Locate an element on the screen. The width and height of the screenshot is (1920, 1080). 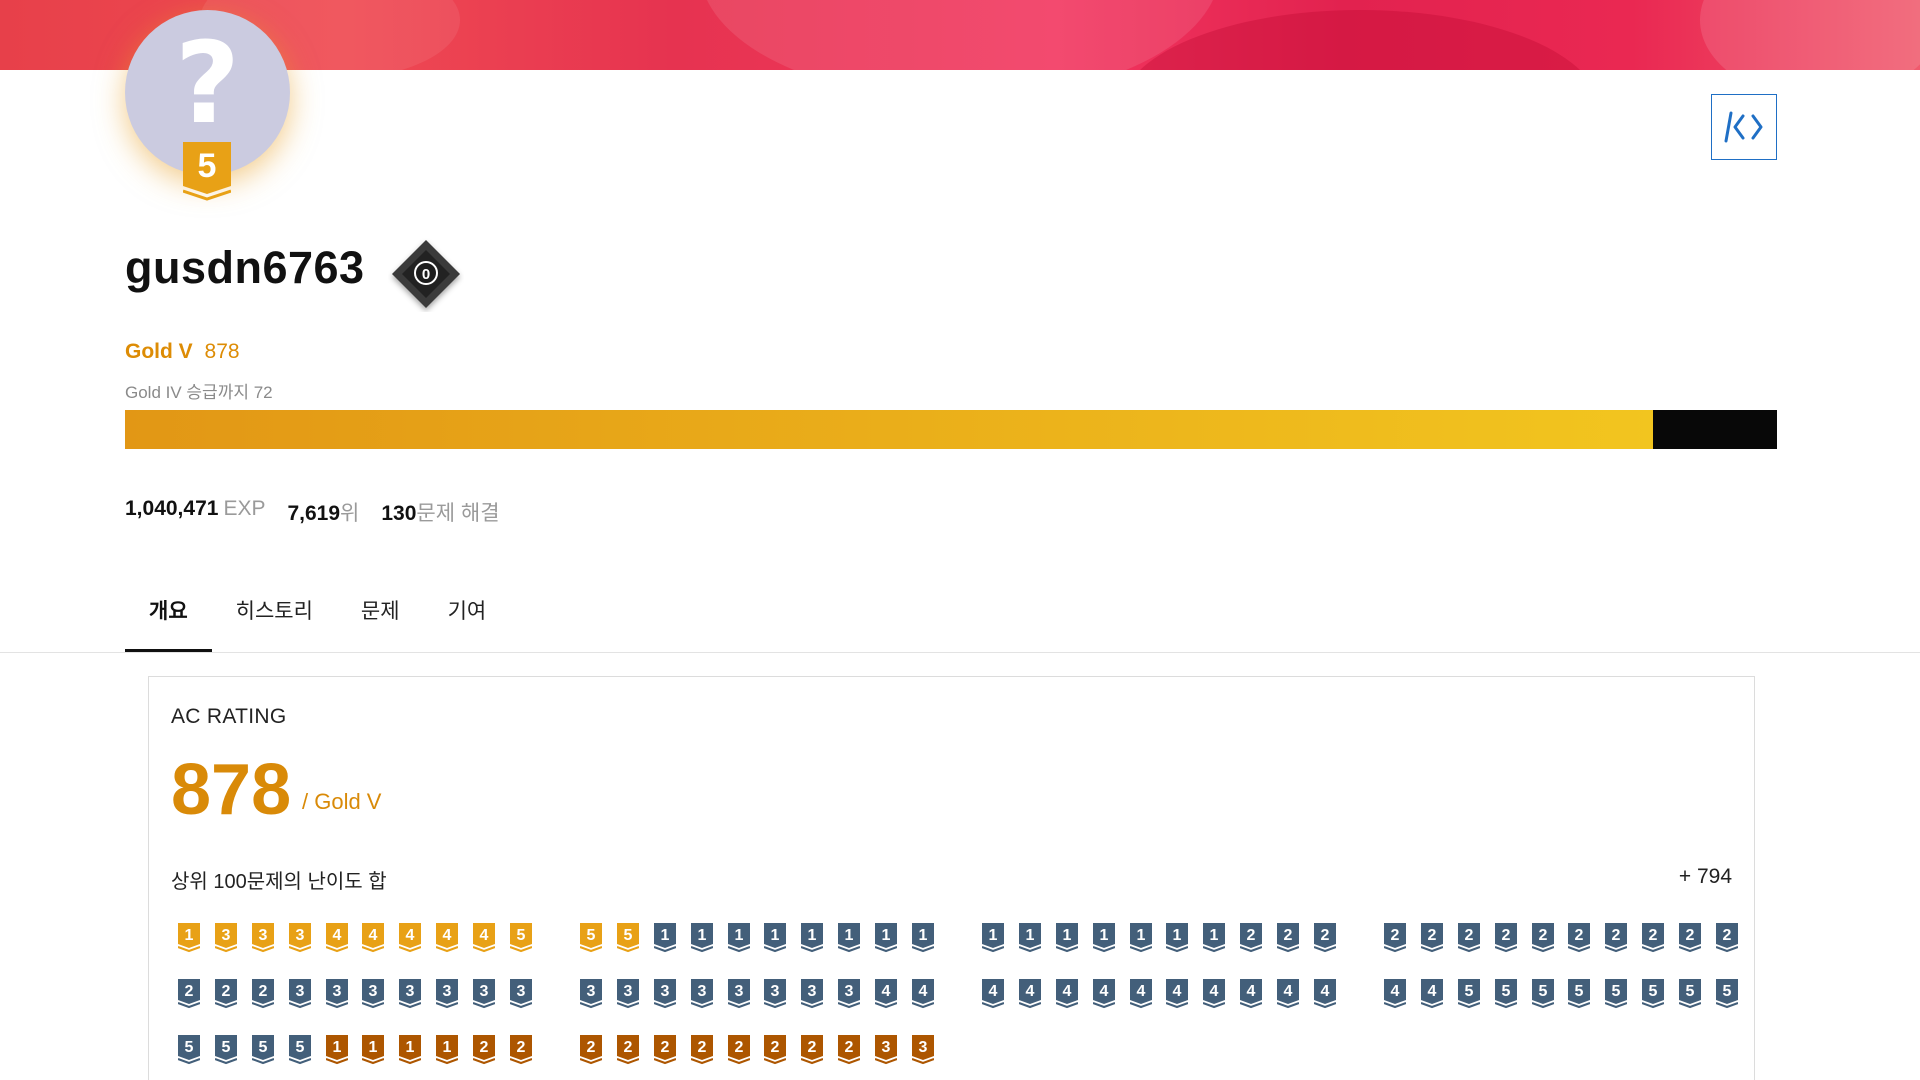
gold-tier-3-icon: 3 is located at coordinates (299, 939).